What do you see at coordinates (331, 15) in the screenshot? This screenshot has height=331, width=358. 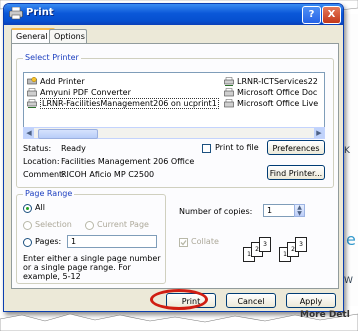 I see `close-button: X` at bounding box center [331, 15].